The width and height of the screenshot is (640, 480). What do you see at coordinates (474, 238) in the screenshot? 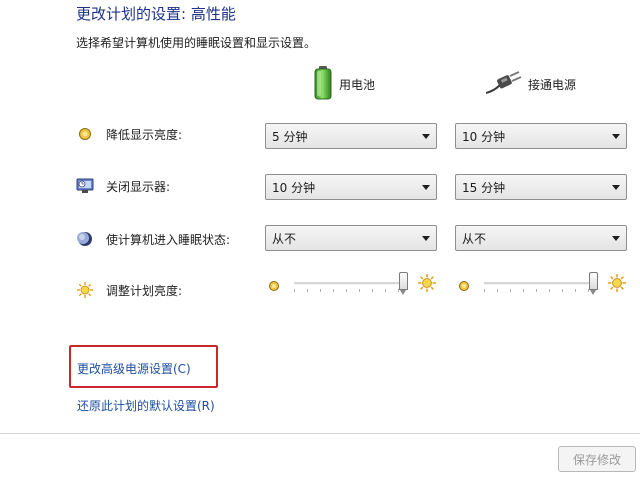
I see `sleep-plugged-value: 从不` at bounding box center [474, 238].